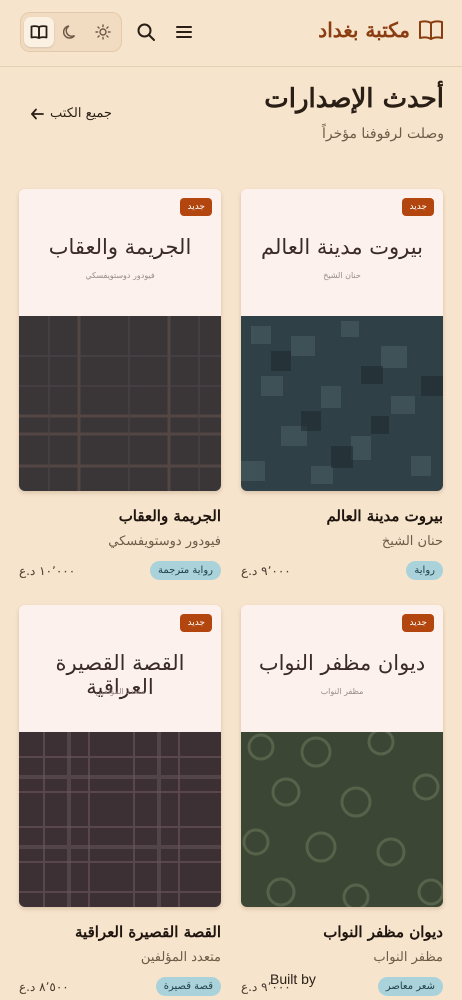 The height and width of the screenshot is (1000, 462). I want to click on genre-badge: قصة قصيرة, so click(188, 986).